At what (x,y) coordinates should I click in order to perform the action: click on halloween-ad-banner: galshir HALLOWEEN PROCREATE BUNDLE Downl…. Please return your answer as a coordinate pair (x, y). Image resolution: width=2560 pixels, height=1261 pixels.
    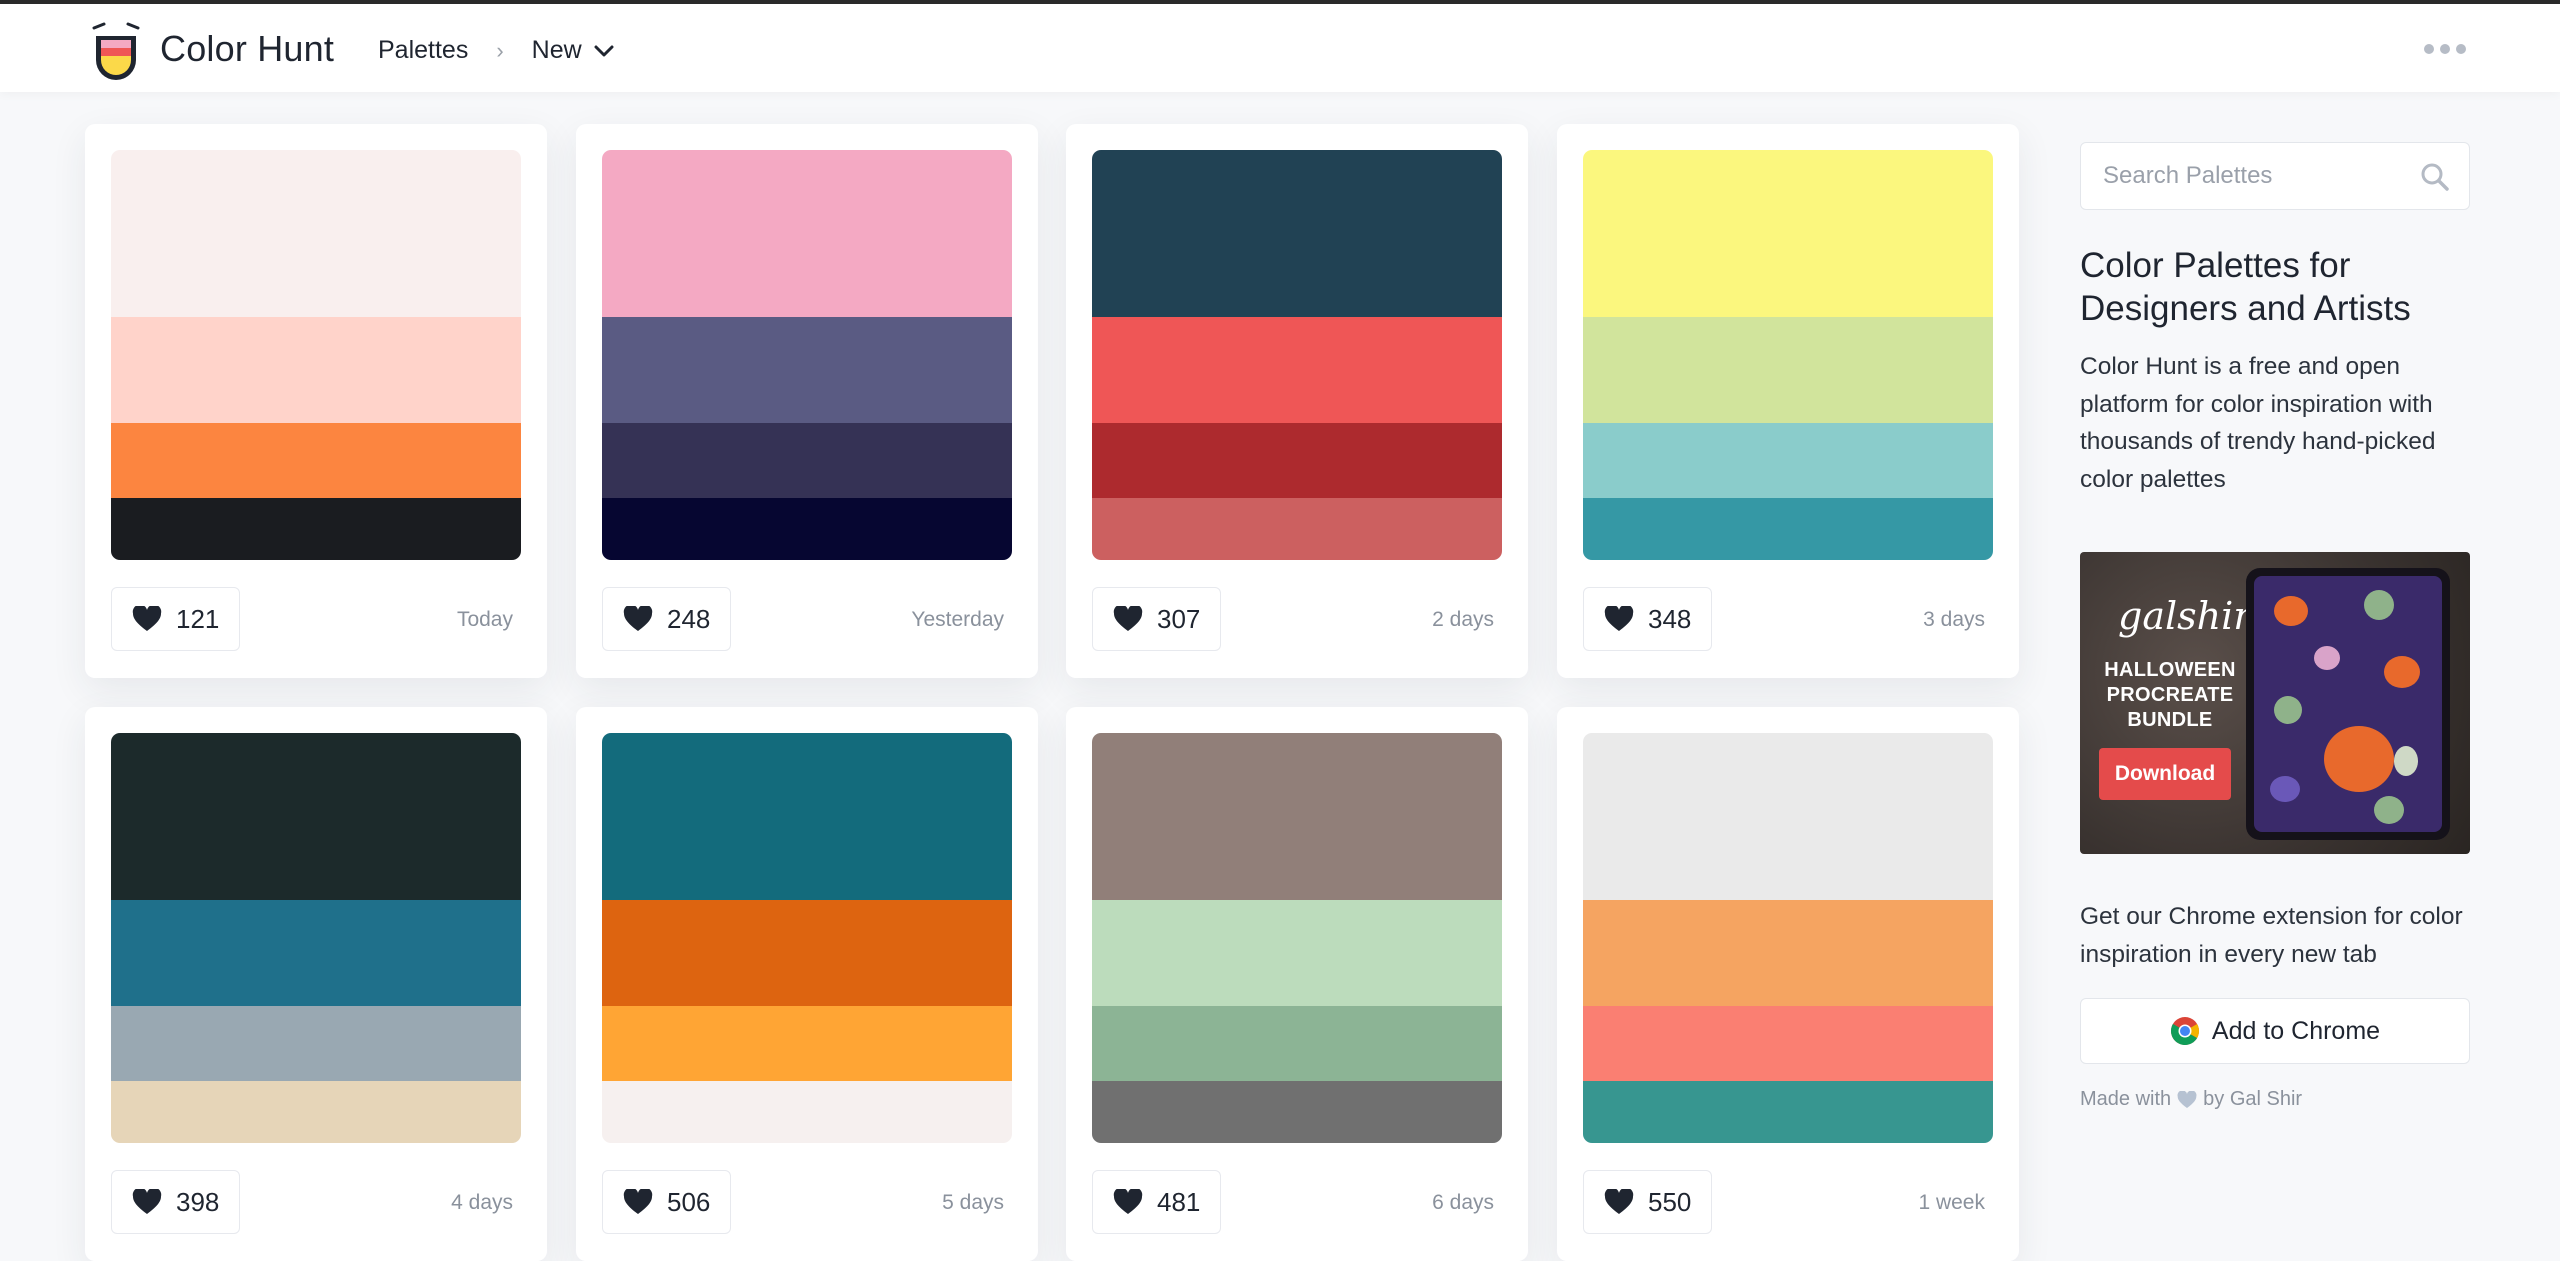
    Looking at the image, I should click on (2275, 703).